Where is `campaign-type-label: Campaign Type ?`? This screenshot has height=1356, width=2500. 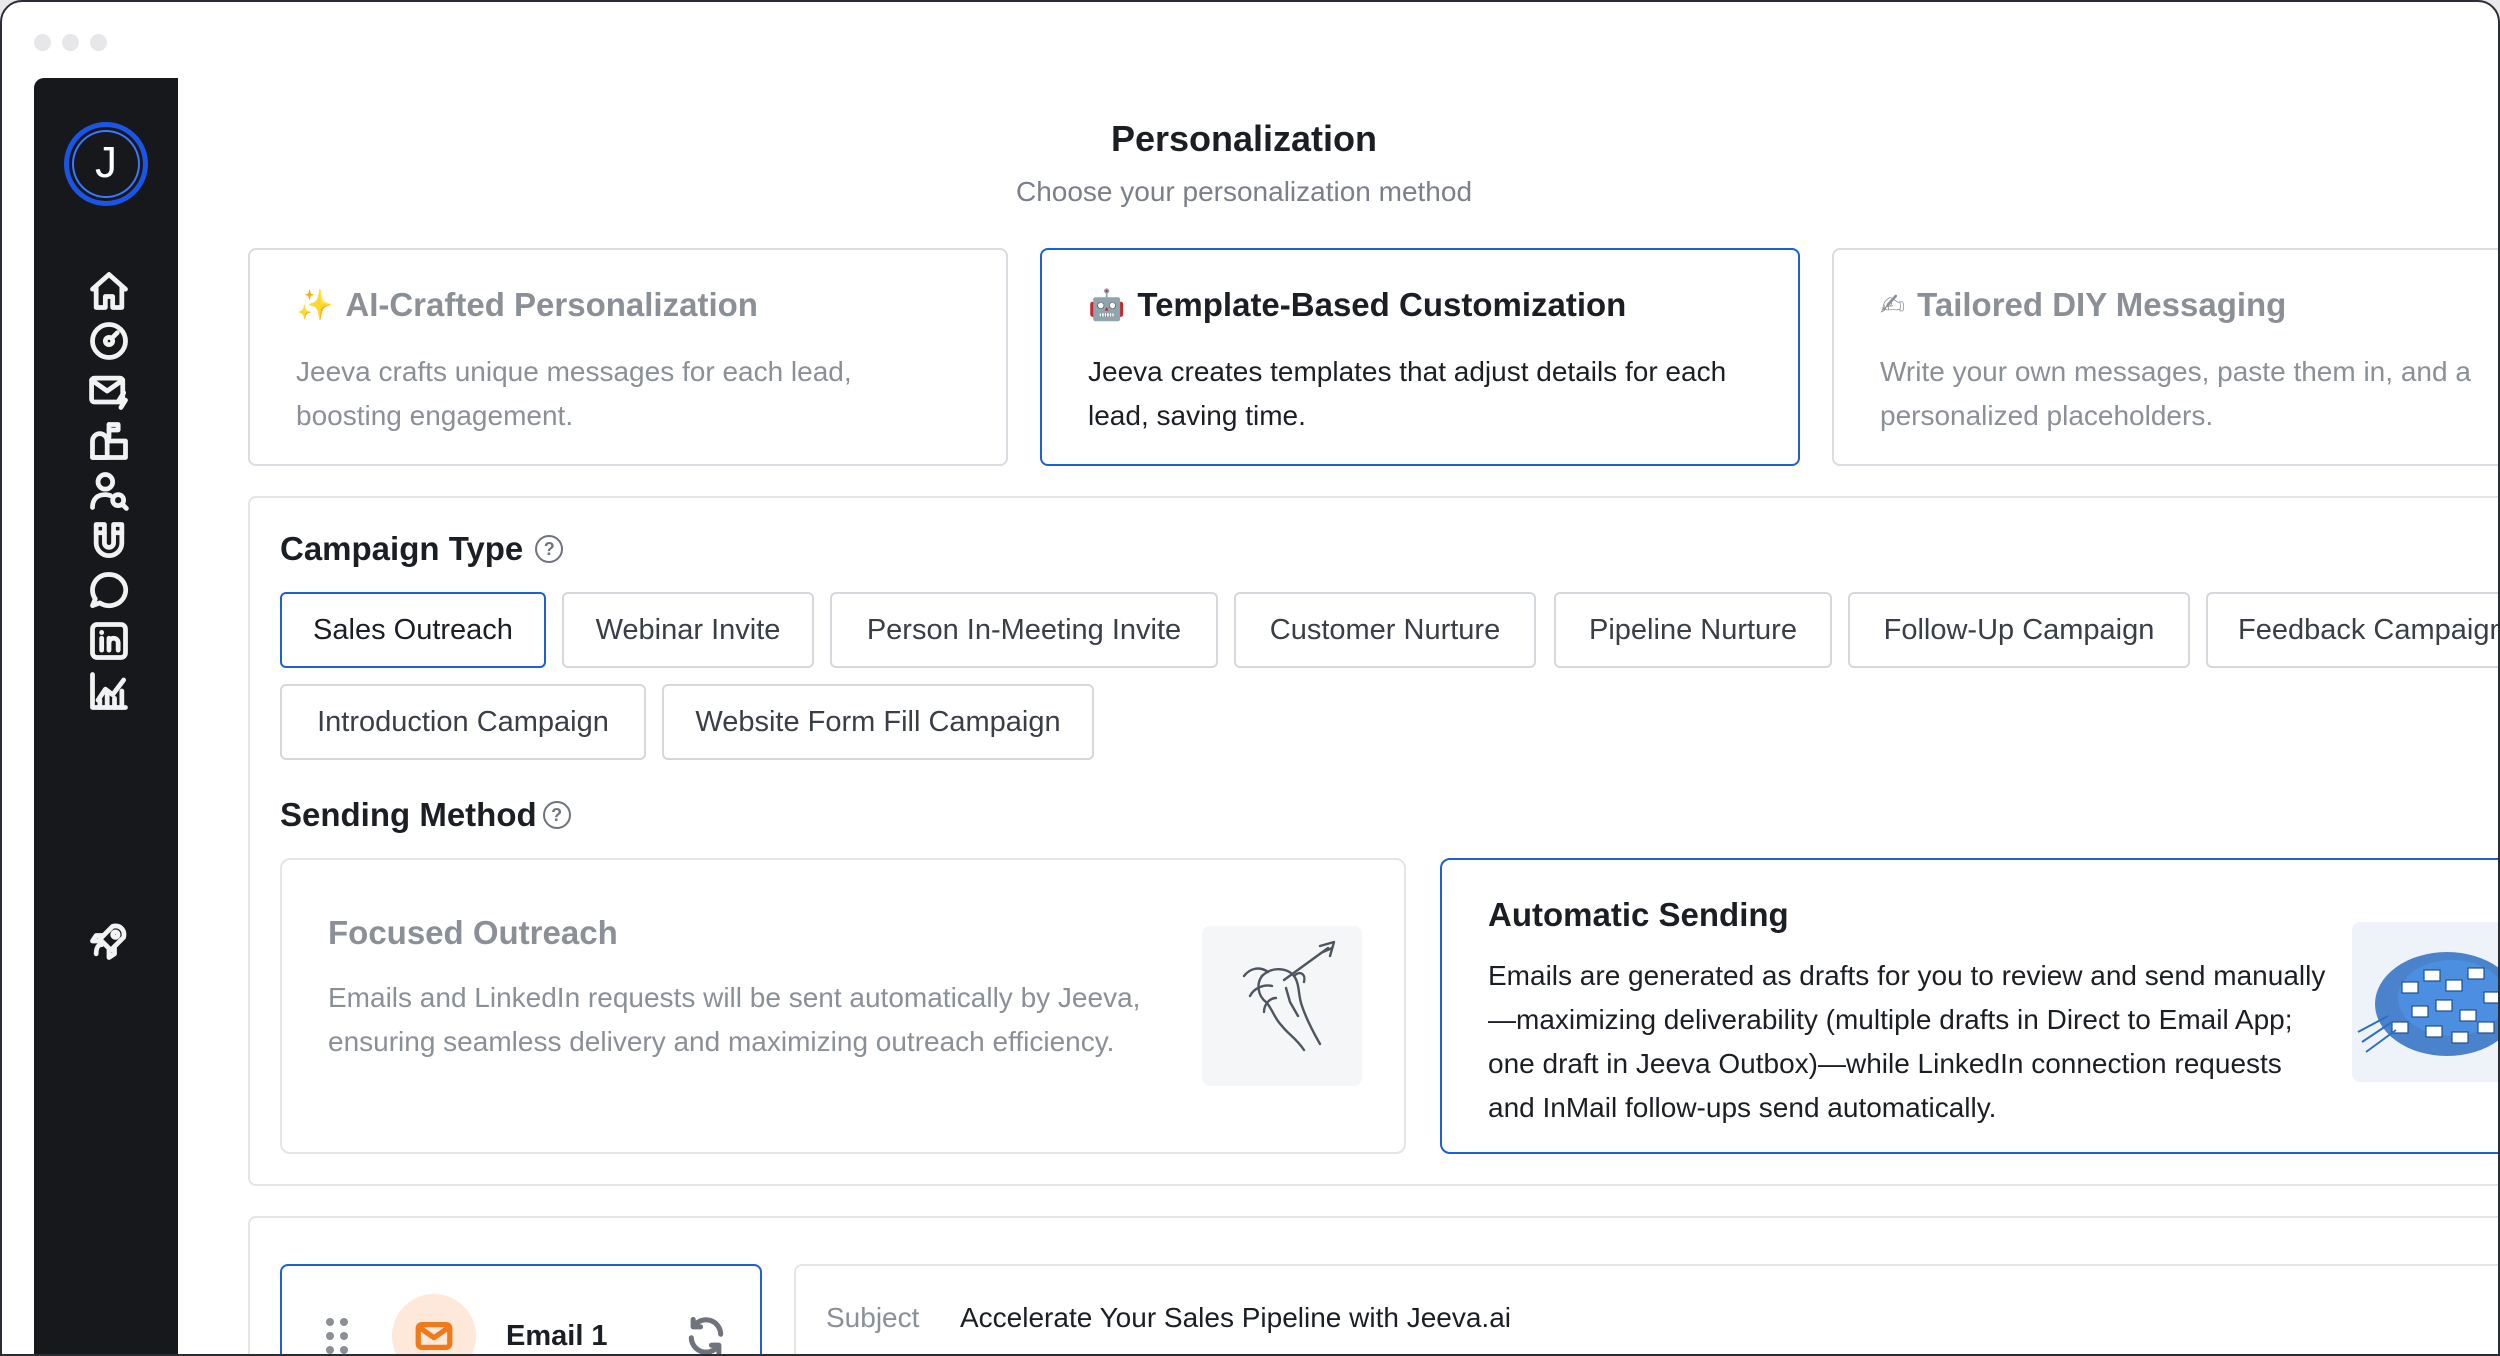
campaign-type-label: Campaign Type ? is located at coordinates (422, 549).